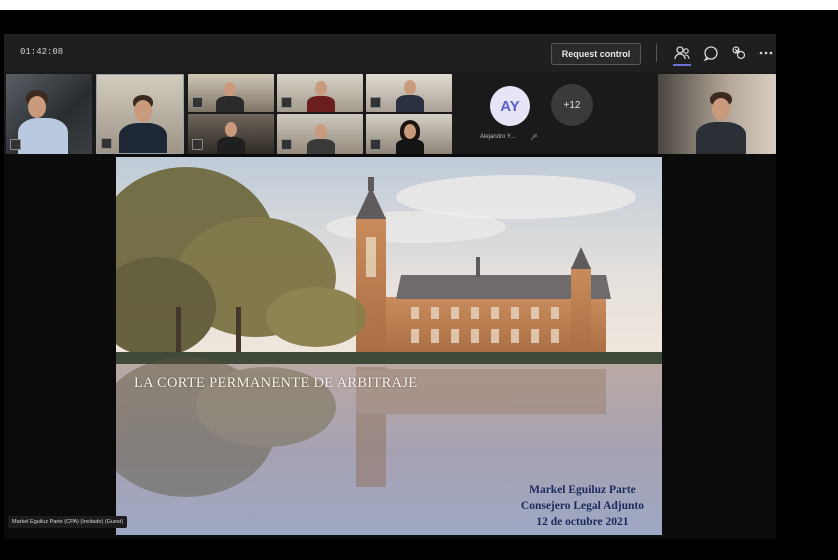 The width and height of the screenshot is (838, 560). I want to click on more-options-icon, so click(766, 53).